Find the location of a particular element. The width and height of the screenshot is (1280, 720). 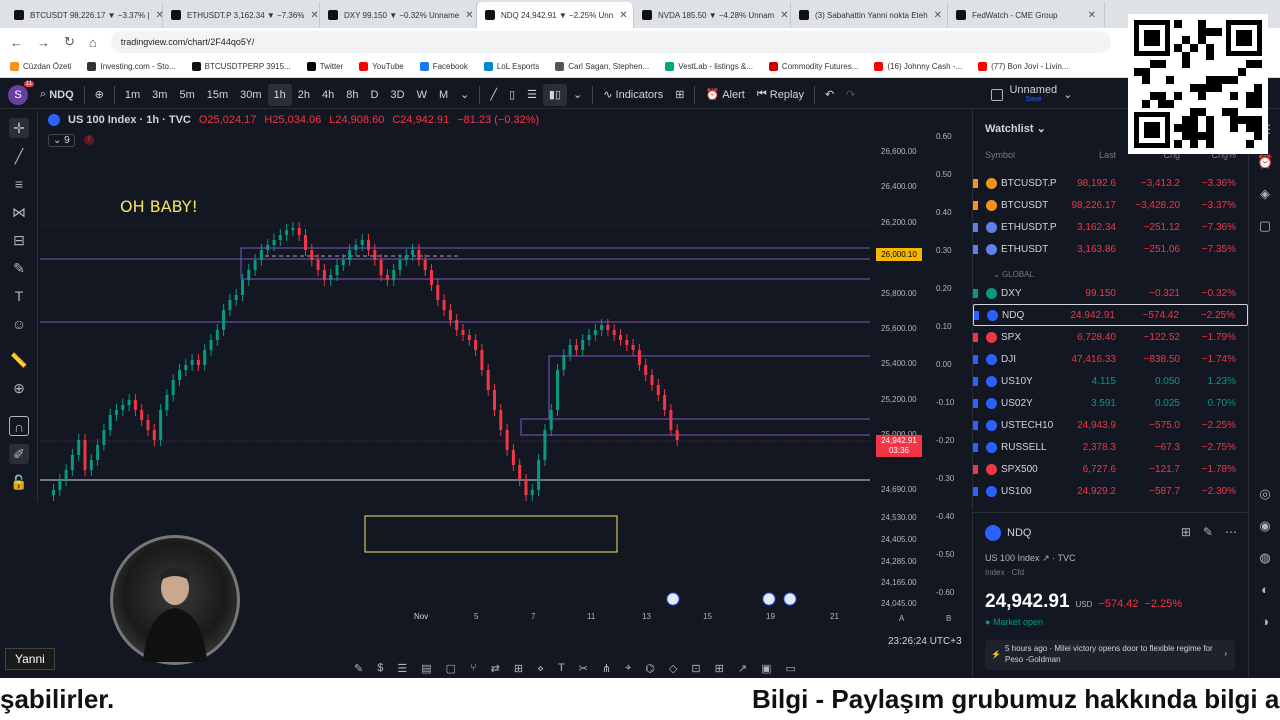

auto-scale-toggle: A is located at coordinates (901, 618).